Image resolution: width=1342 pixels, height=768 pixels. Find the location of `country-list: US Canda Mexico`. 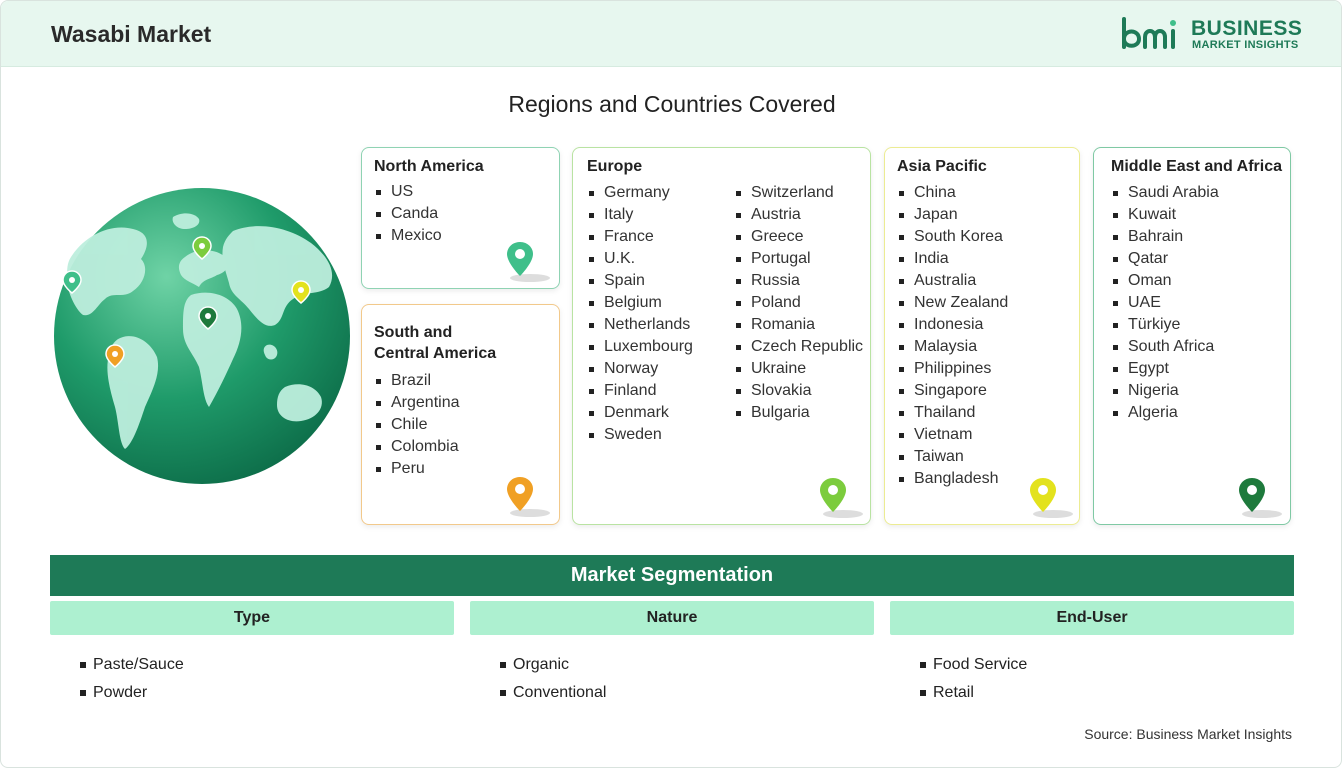

country-list: US Canda Mexico is located at coordinates (408, 214).